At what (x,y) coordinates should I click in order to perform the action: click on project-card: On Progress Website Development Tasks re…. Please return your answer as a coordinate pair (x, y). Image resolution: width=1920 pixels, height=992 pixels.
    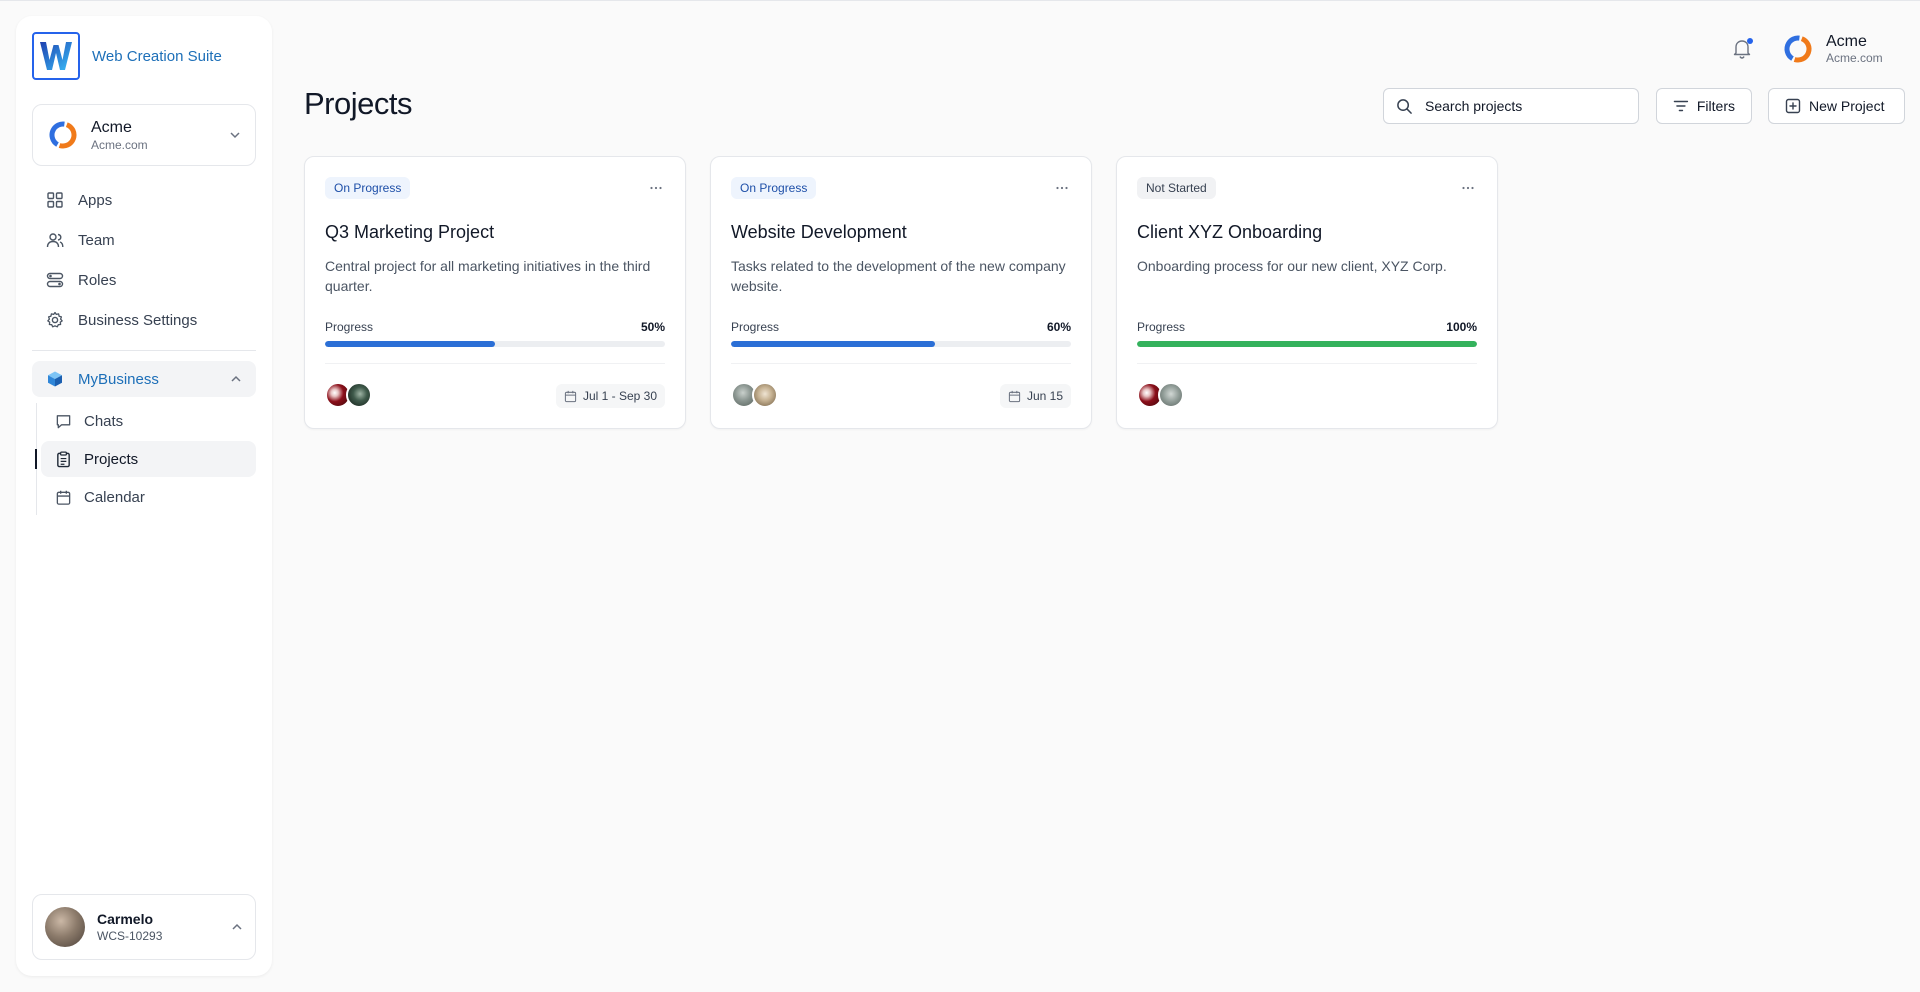
    Looking at the image, I should click on (901, 292).